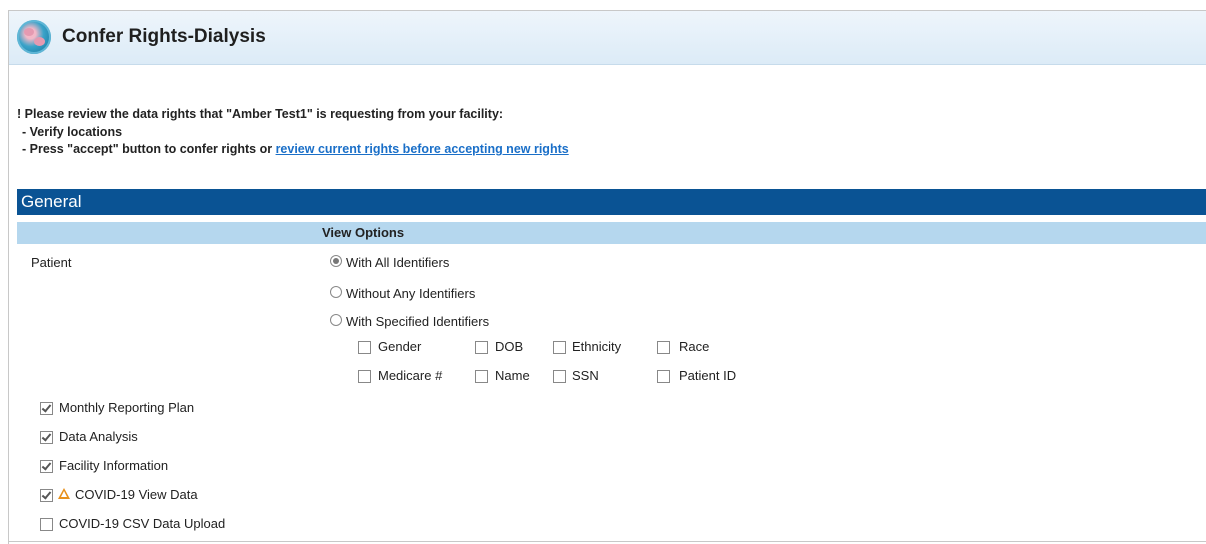 This screenshot has height=544, width=1206. Describe the element at coordinates (559, 347) in the screenshot. I see `checkbox-ethnicity` at that location.